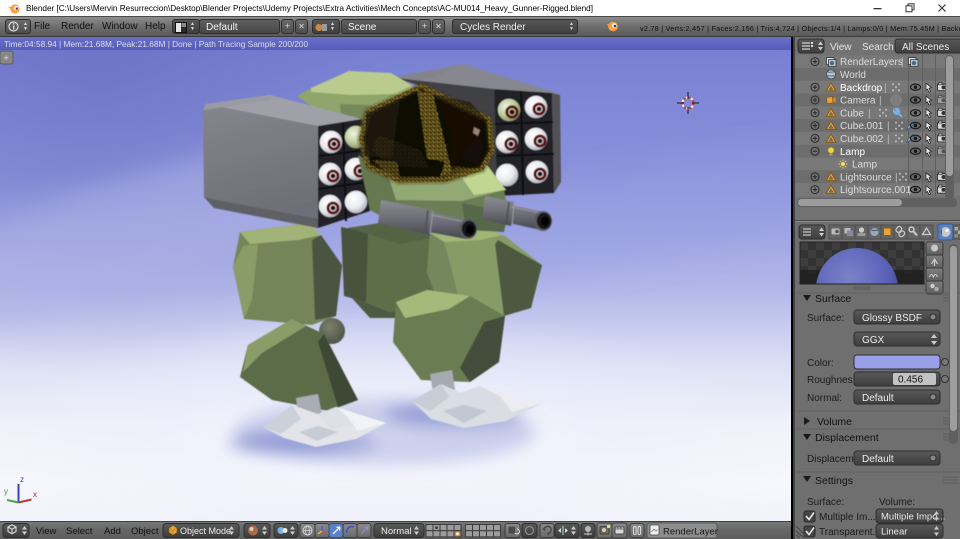 The width and height of the screenshot is (960, 539). What do you see at coordinates (853, 75) in the screenshot?
I see `svg-text: World` at bounding box center [853, 75].